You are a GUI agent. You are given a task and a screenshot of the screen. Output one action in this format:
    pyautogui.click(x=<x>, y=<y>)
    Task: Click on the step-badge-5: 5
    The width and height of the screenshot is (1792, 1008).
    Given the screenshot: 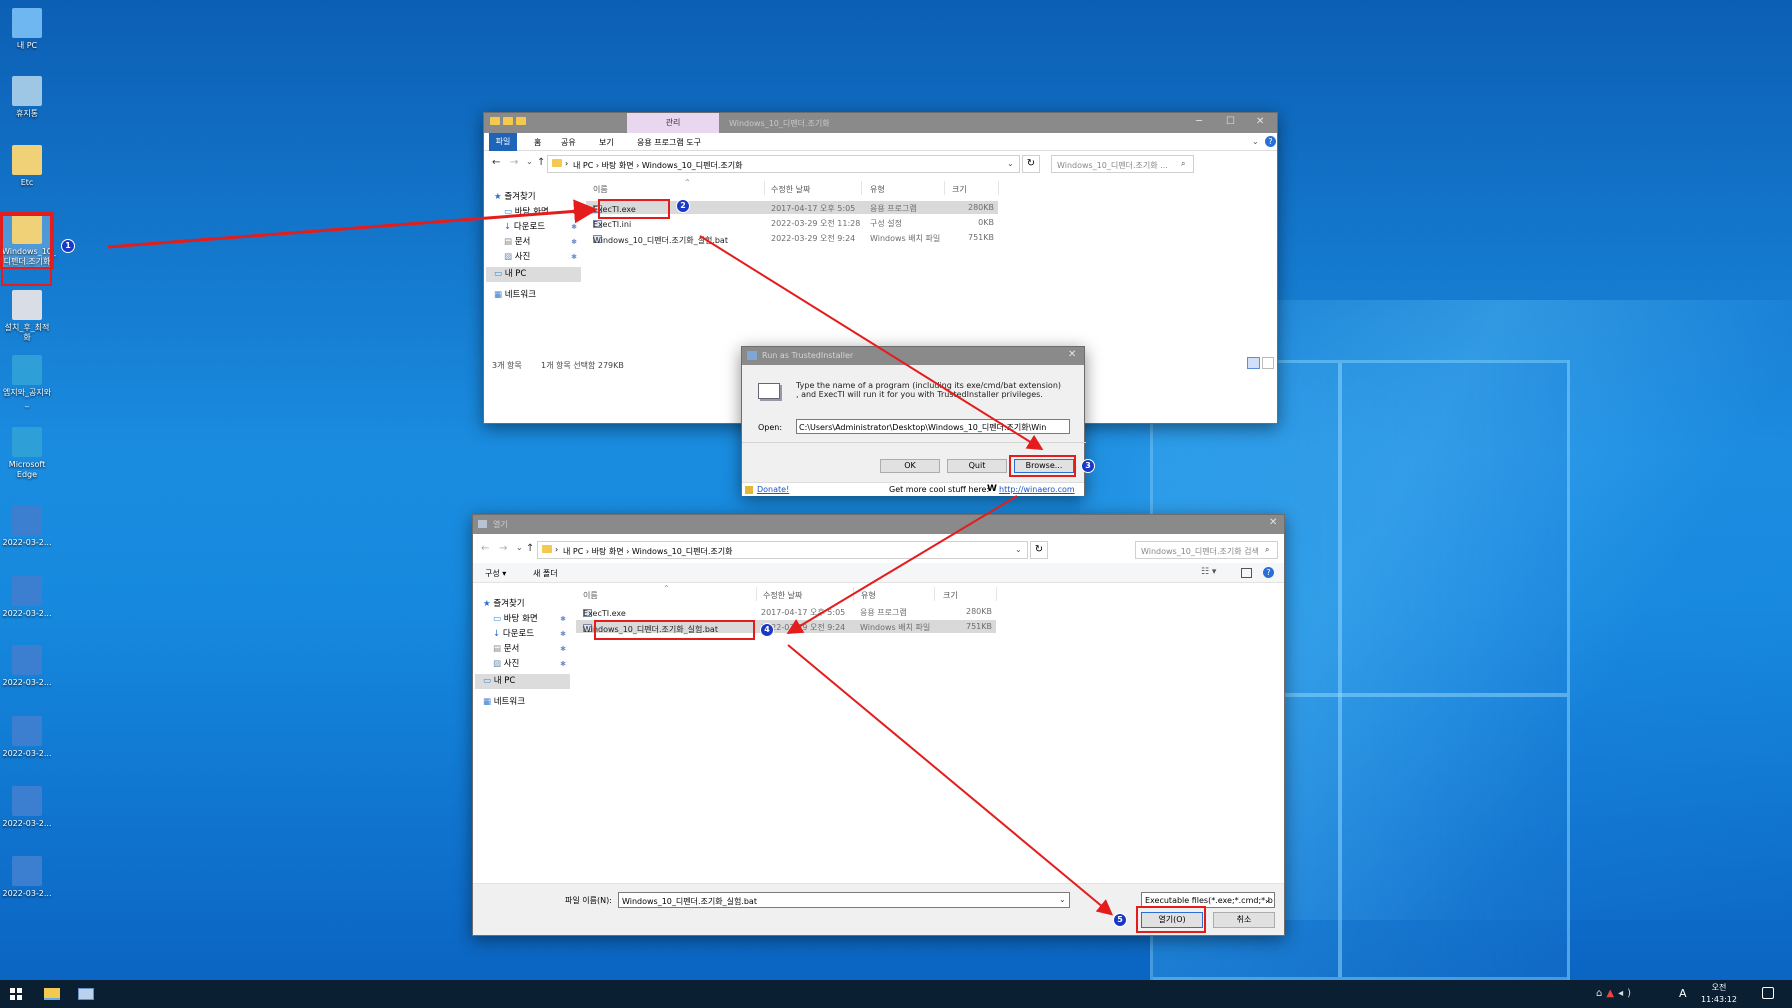 What is the action you would take?
    pyautogui.click(x=1120, y=920)
    